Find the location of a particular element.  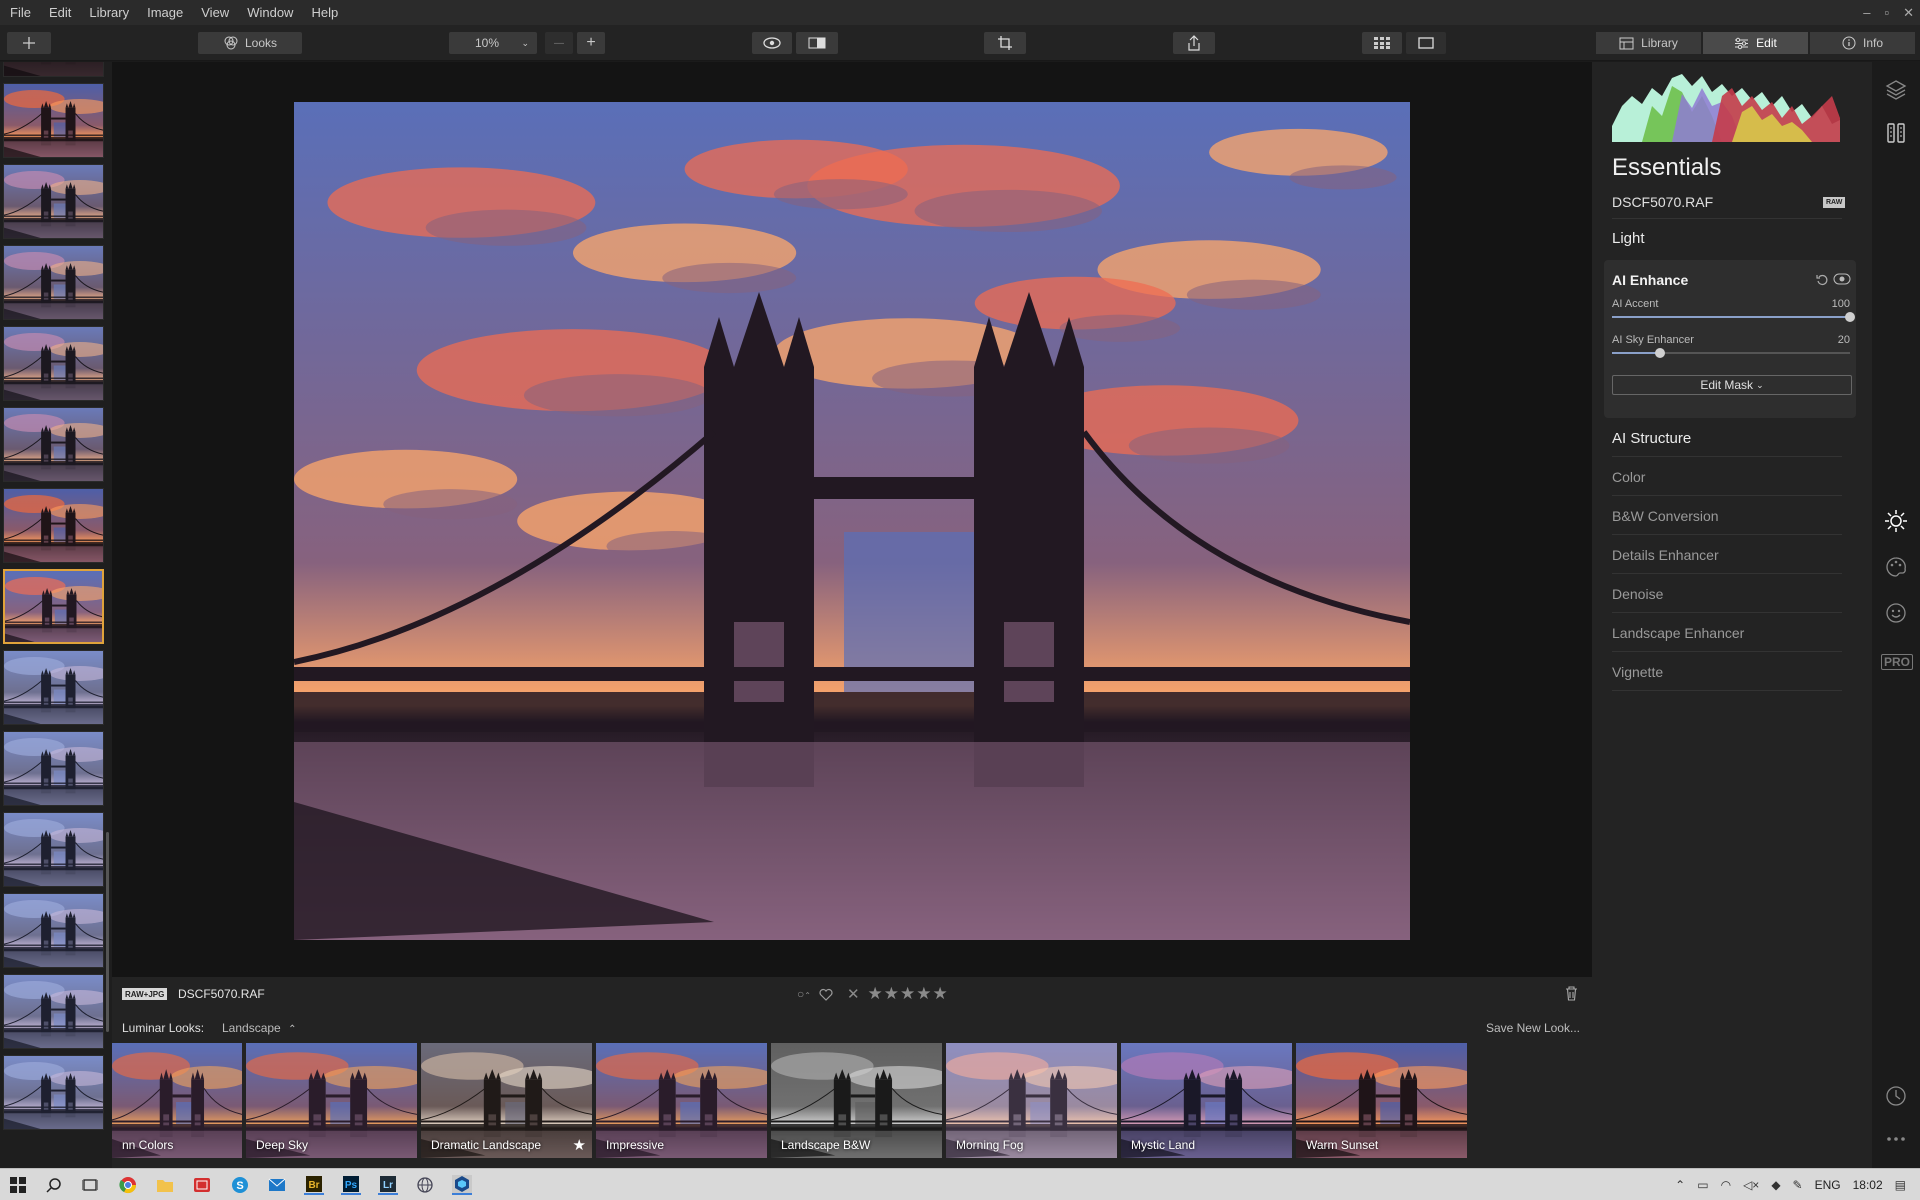

edit-mask-button: Edit Mask ⌄ is located at coordinates (1732, 385).